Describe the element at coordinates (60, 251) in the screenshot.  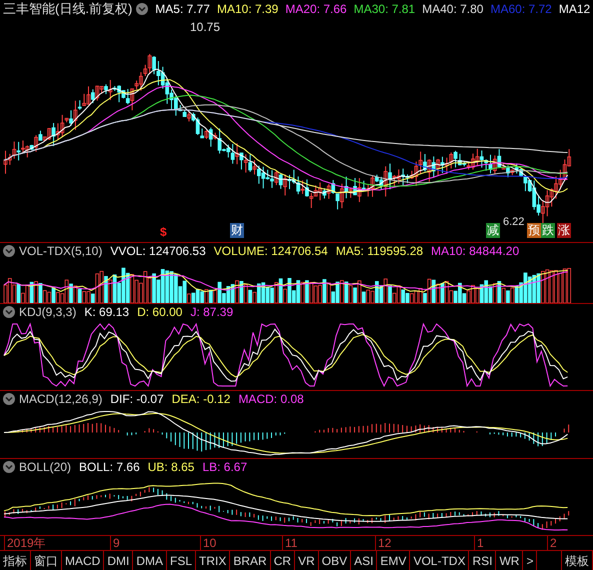
I see `indicator-title: VOL-TDX(5,10)` at that location.